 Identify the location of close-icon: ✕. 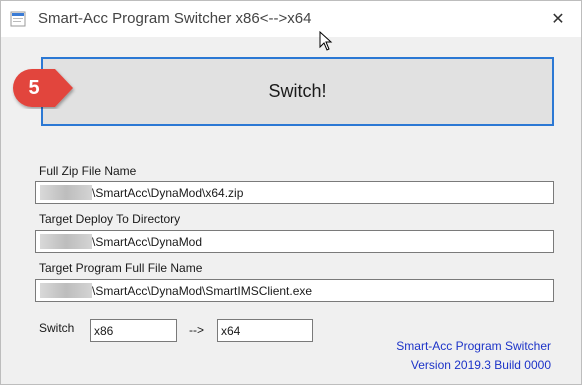
(558, 19).